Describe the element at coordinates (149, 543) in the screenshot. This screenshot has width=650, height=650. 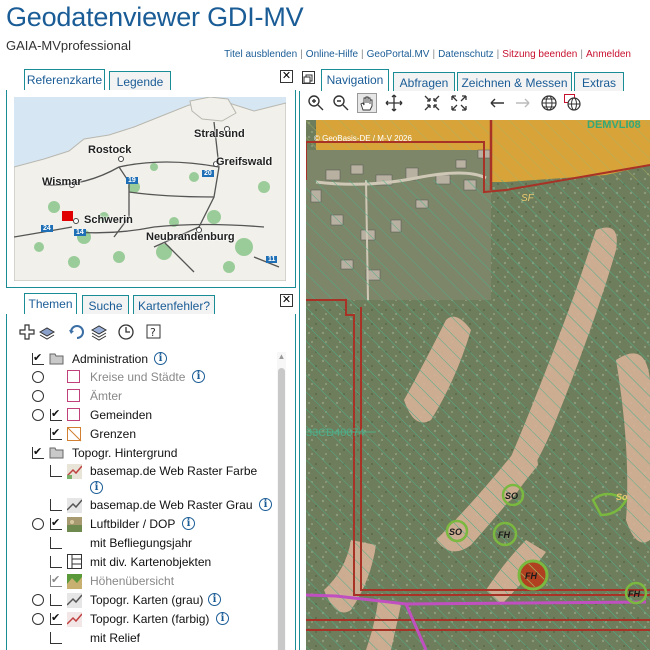
I see `tree-item-befliegungsjahr: mit Befliegungsjahr` at that location.